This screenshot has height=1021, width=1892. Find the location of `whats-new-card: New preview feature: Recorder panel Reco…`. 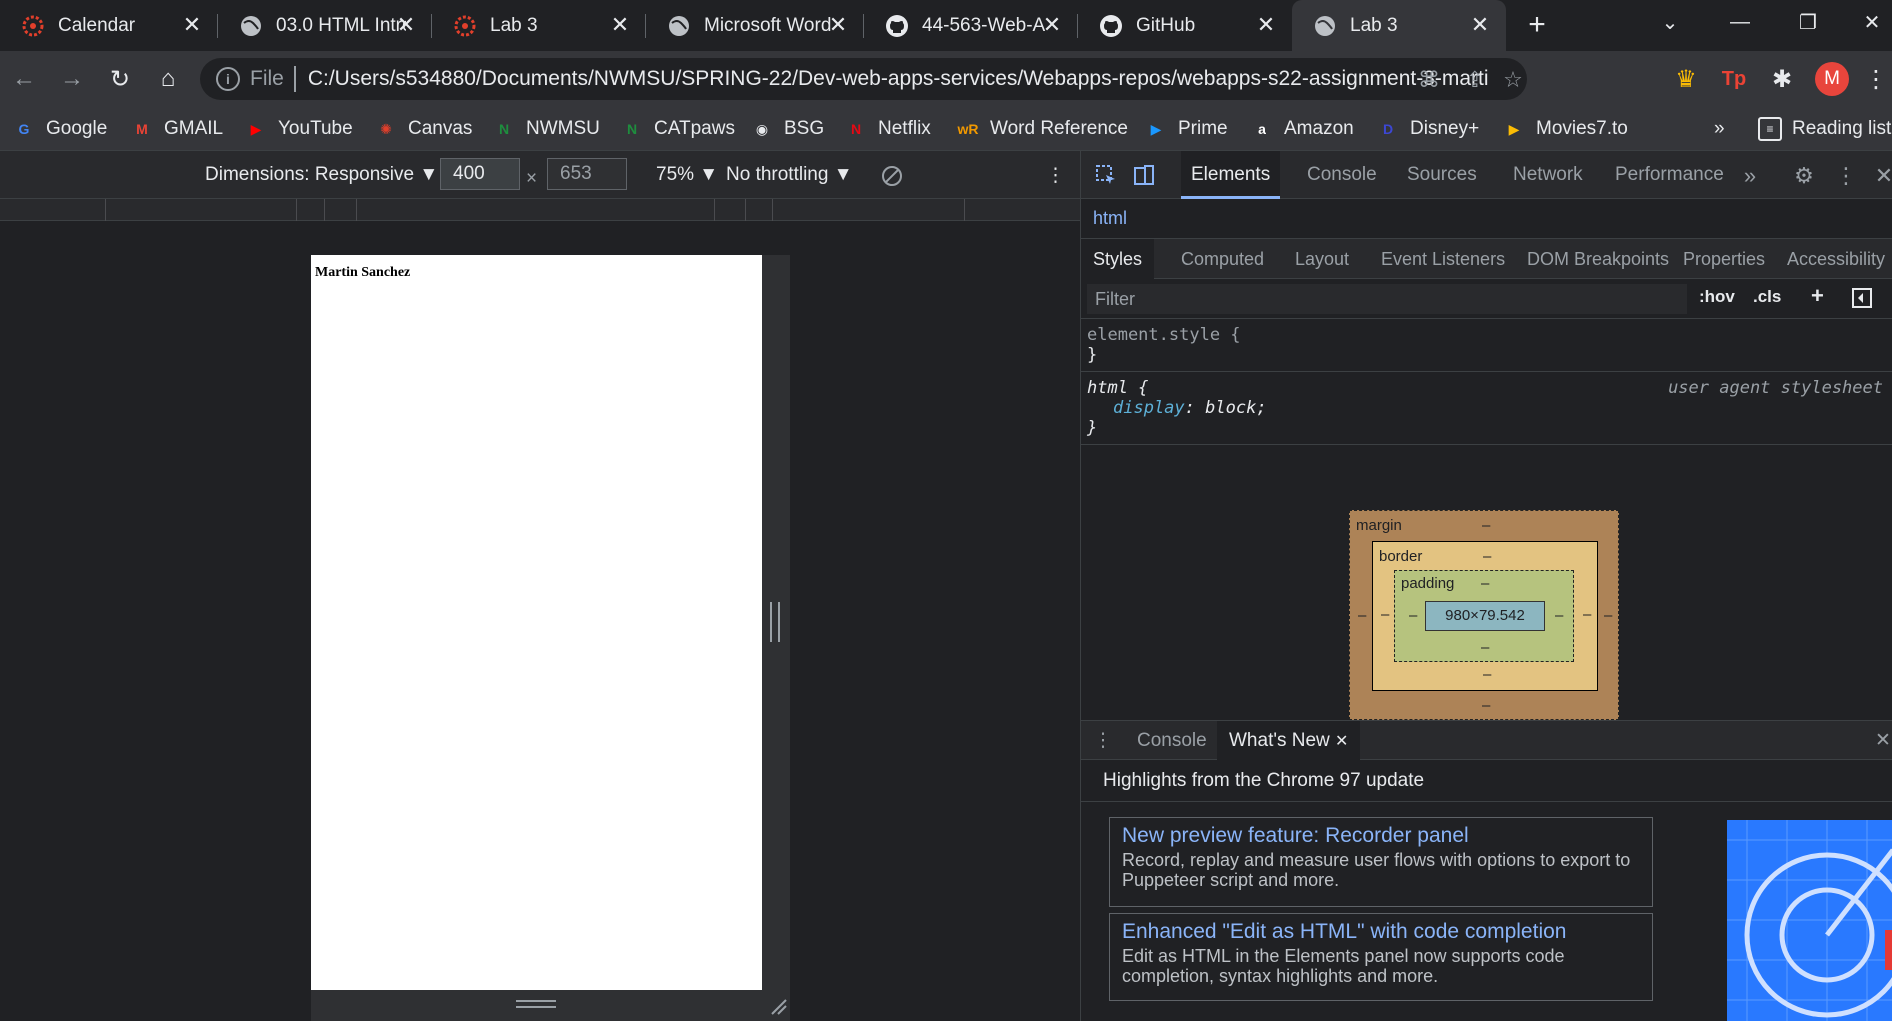

whats-new-card: New preview feature: Recorder panel Reco… is located at coordinates (1381, 862).